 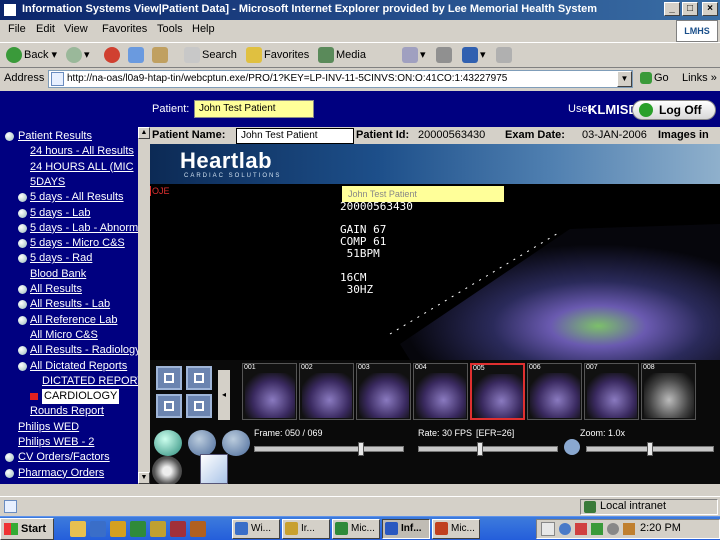 What do you see at coordinates (214, 469) in the screenshot?
I see `notes-icon` at bounding box center [214, 469].